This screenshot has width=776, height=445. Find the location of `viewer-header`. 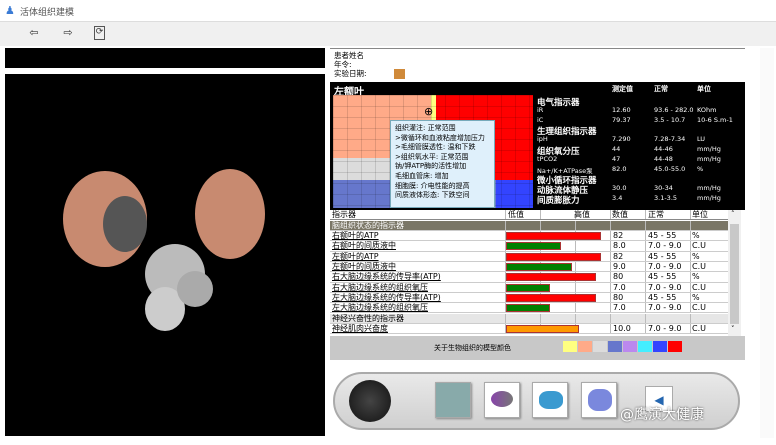

viewer-header is located at coordinates (165, 58).